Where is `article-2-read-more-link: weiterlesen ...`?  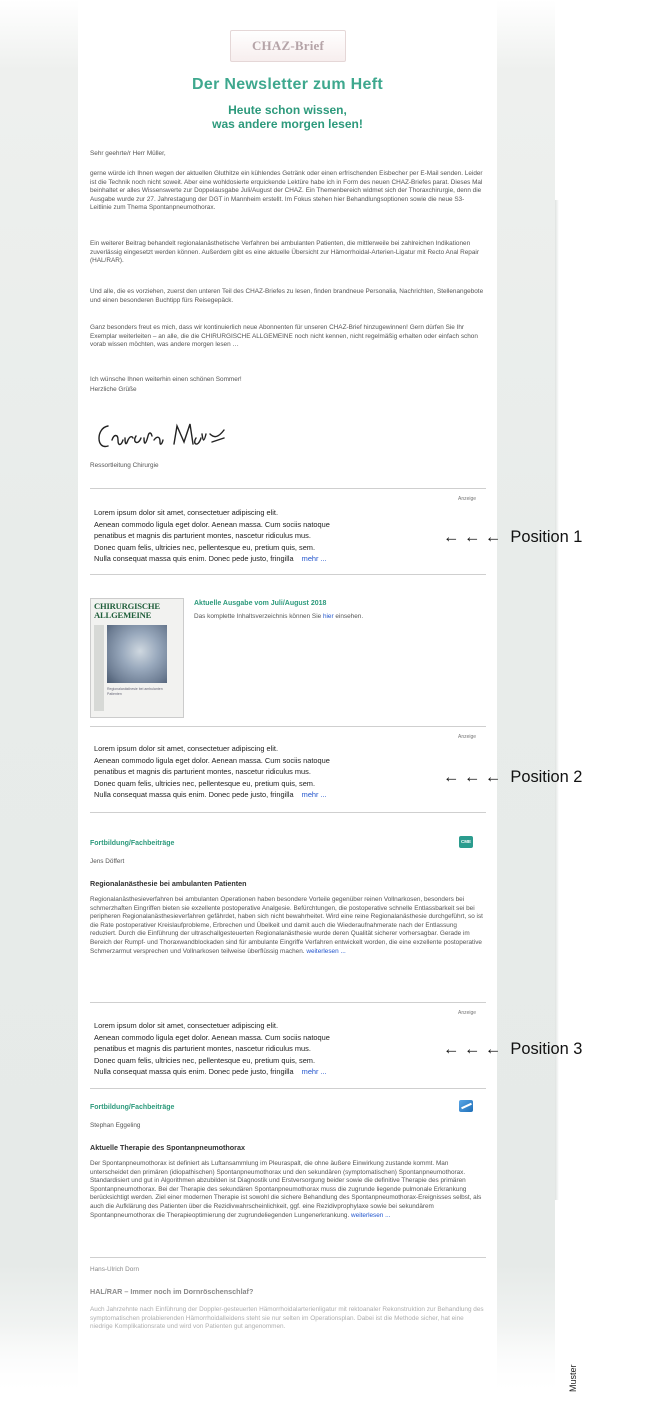
article-2-read-more-link: weiterlesen ... is located at coordinates (370, 1215).